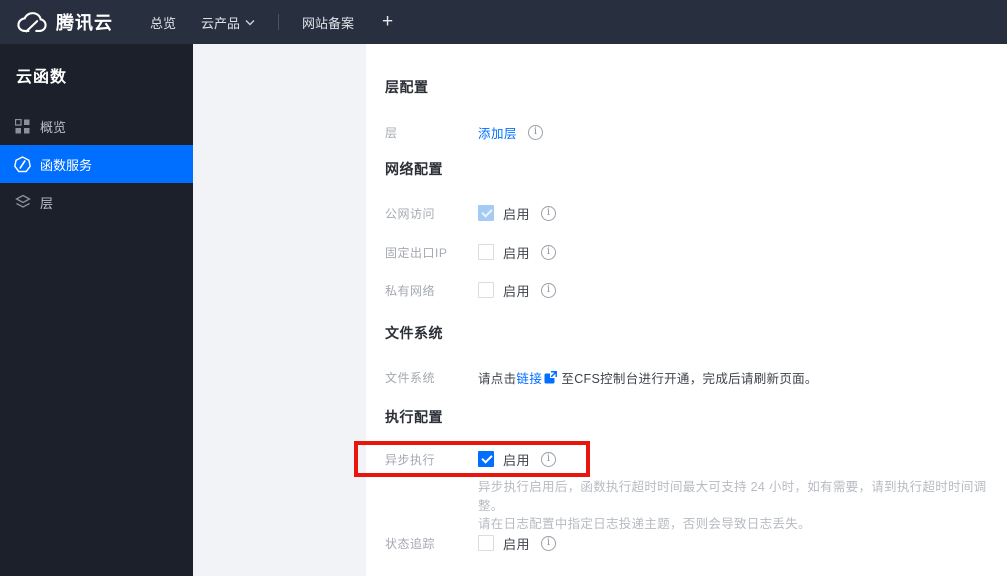  I want to click on public-access-label: 公网访问, so click(410, 213).